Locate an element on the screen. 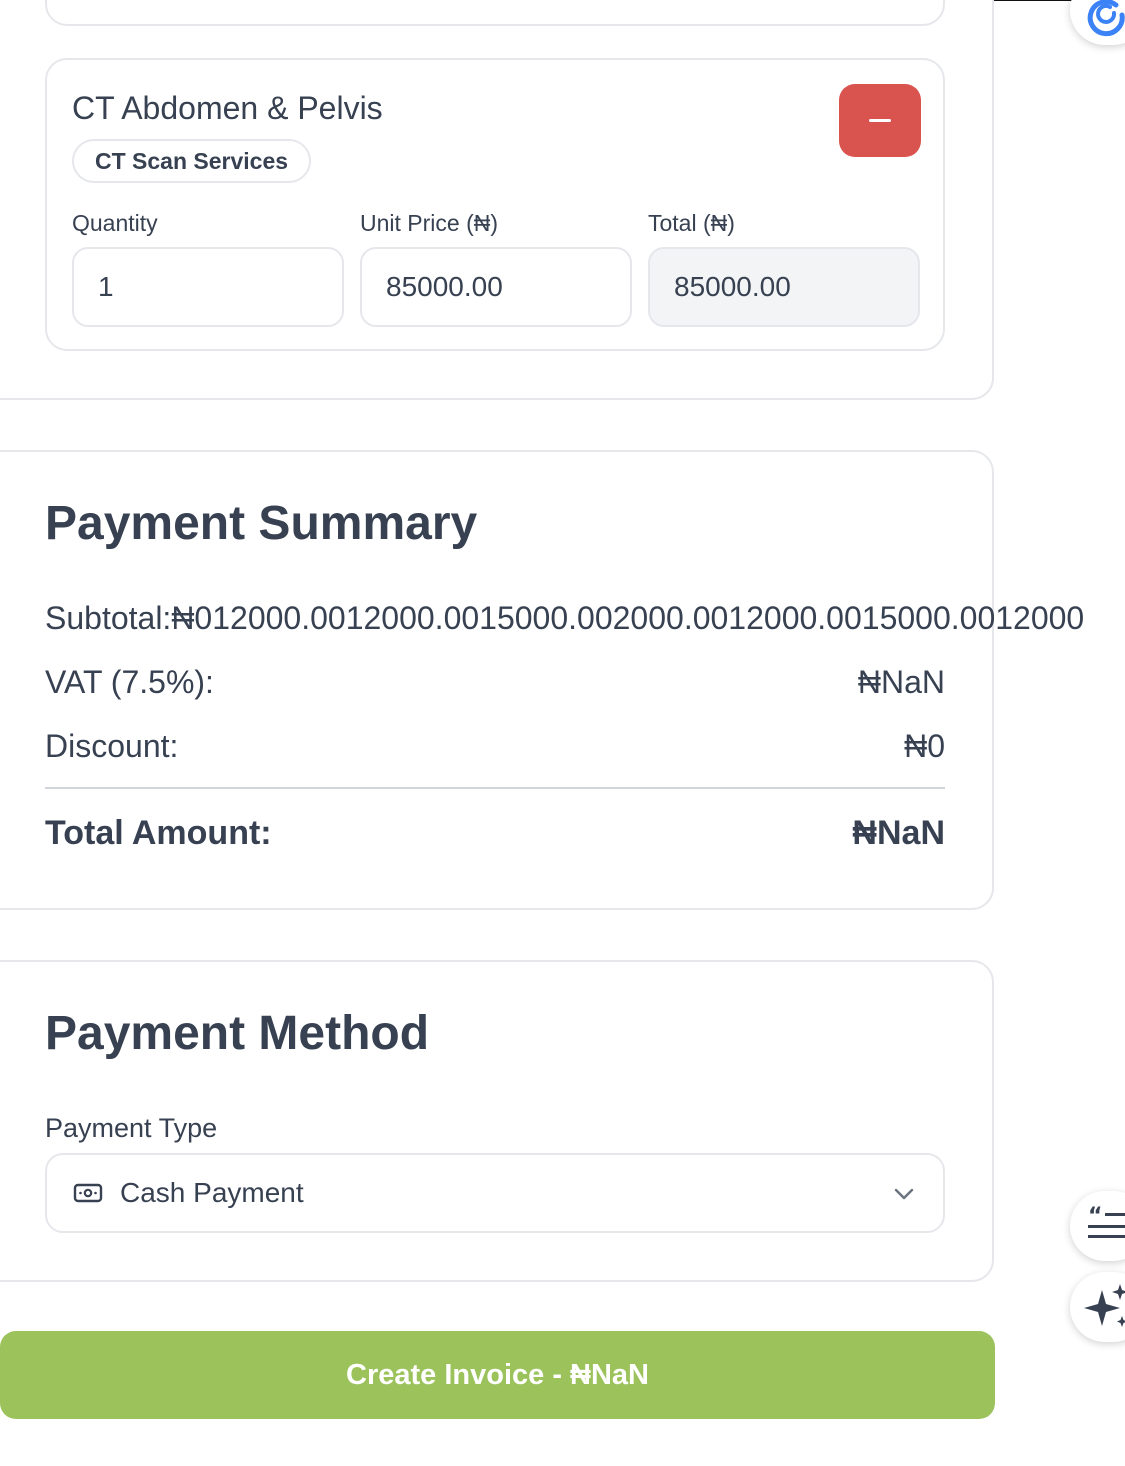 The height and width of the screenshot is (1466, 1125). unit-price-label: Unit Price (₦) is located at coordinates (429, 223).